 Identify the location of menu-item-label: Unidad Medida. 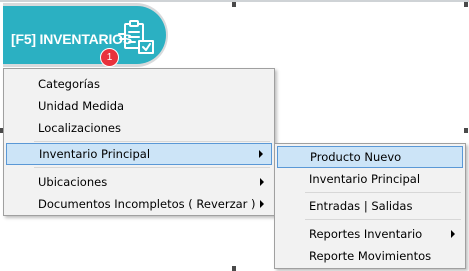
(81, 106).